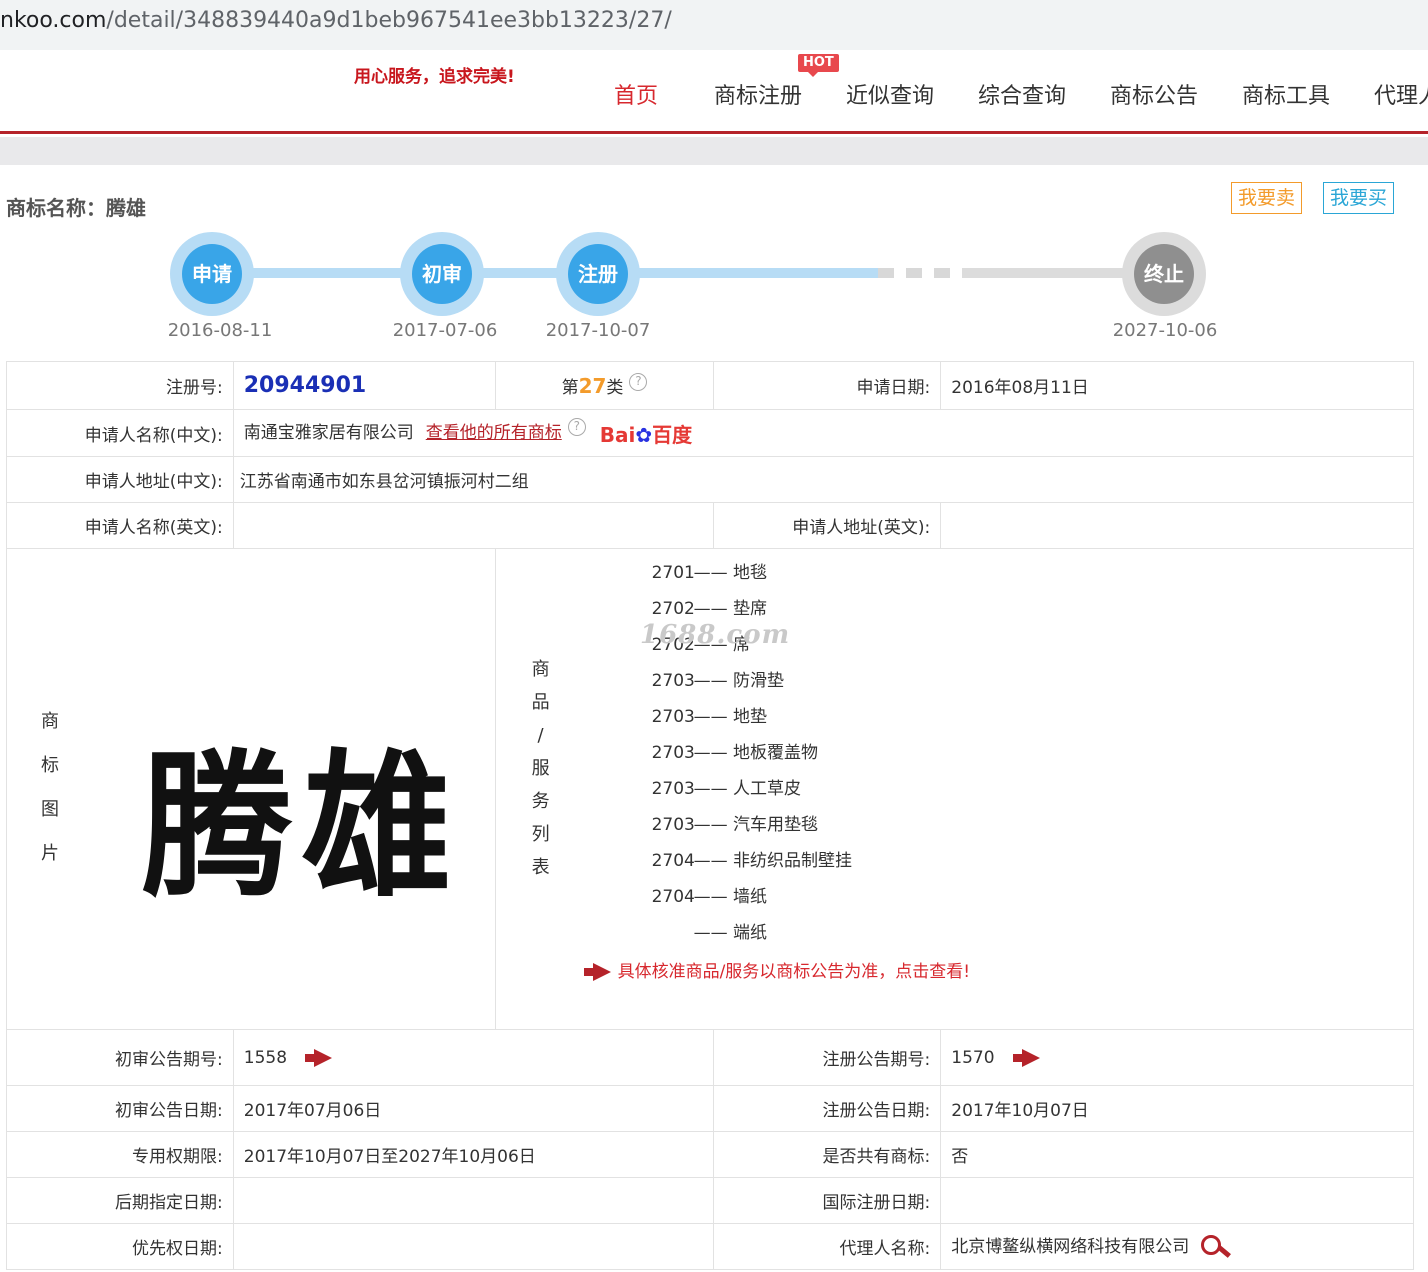  What do you see at coordinates (717, 681) in the screenshot?
I see `list-item: 2703—— 防滑垫` at bounding box center [717, 681].